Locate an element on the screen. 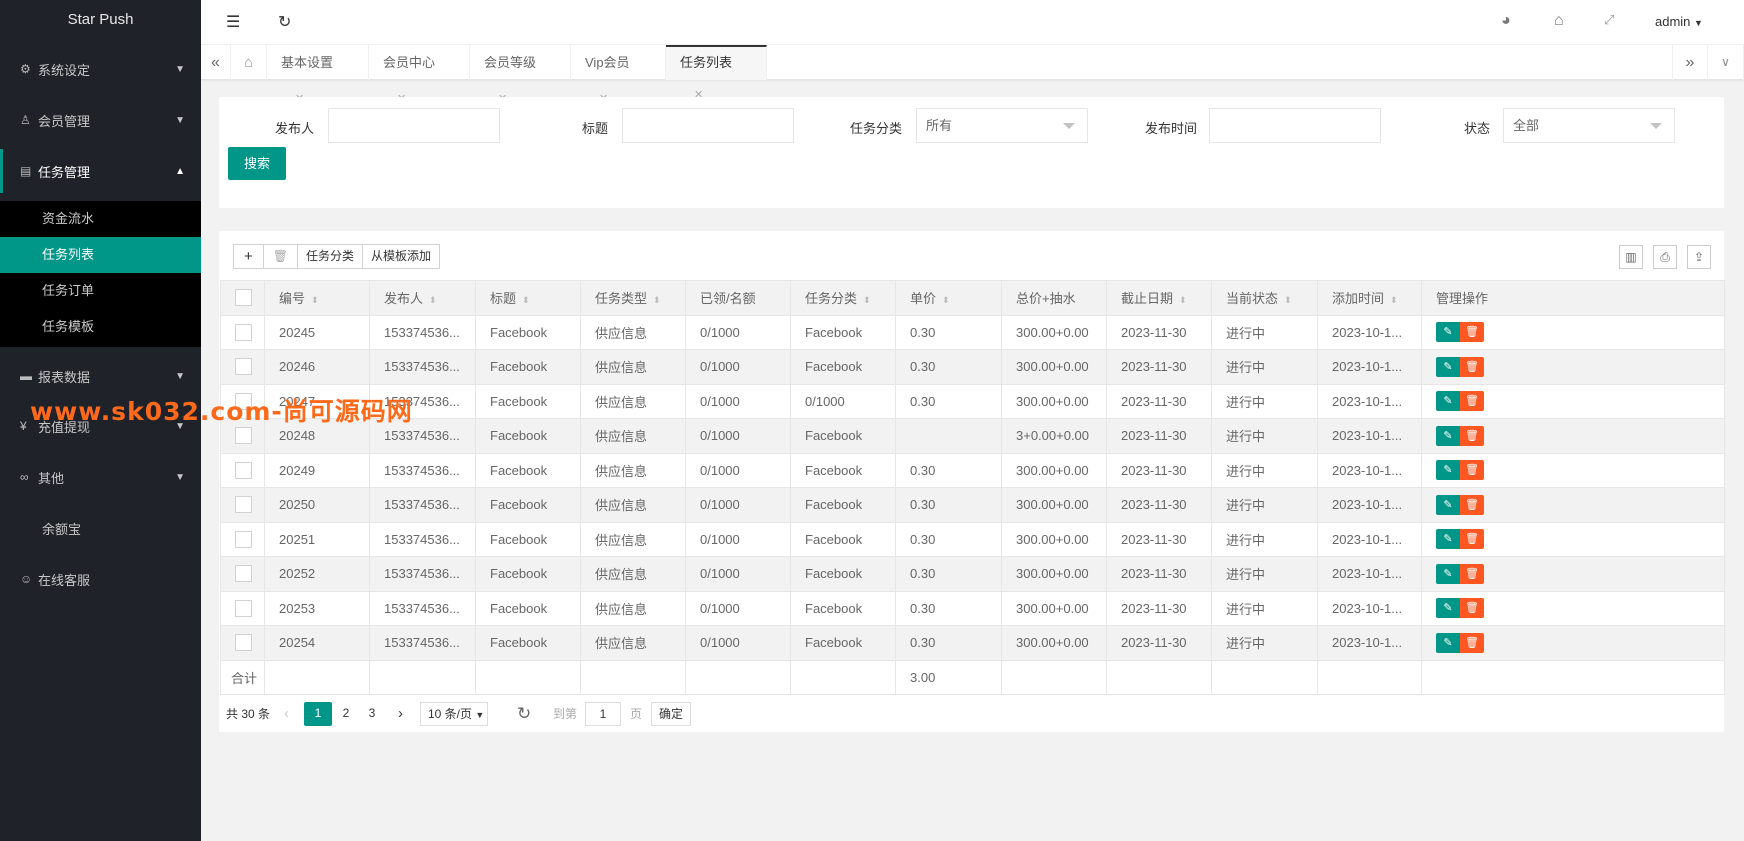 This screenshot has width=1744, height=841. title-input is located at coordinates (708, 125).